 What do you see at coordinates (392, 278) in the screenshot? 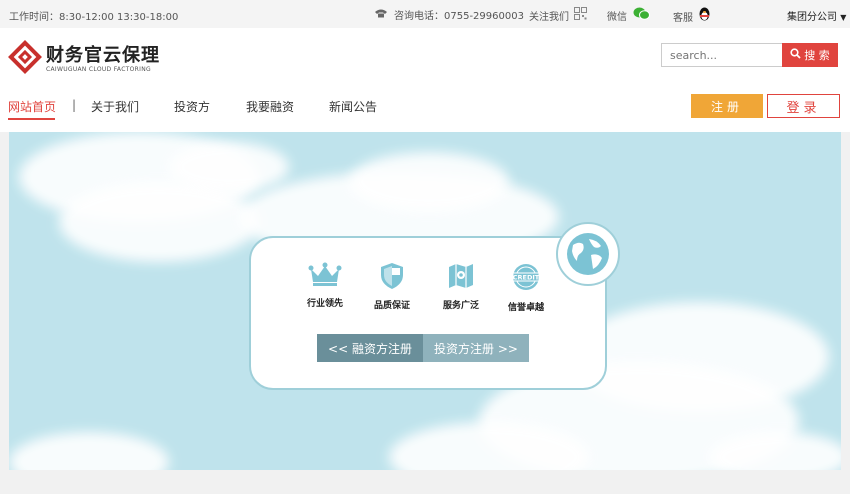
I see `shield-icon` at bounding box center [392, 278].